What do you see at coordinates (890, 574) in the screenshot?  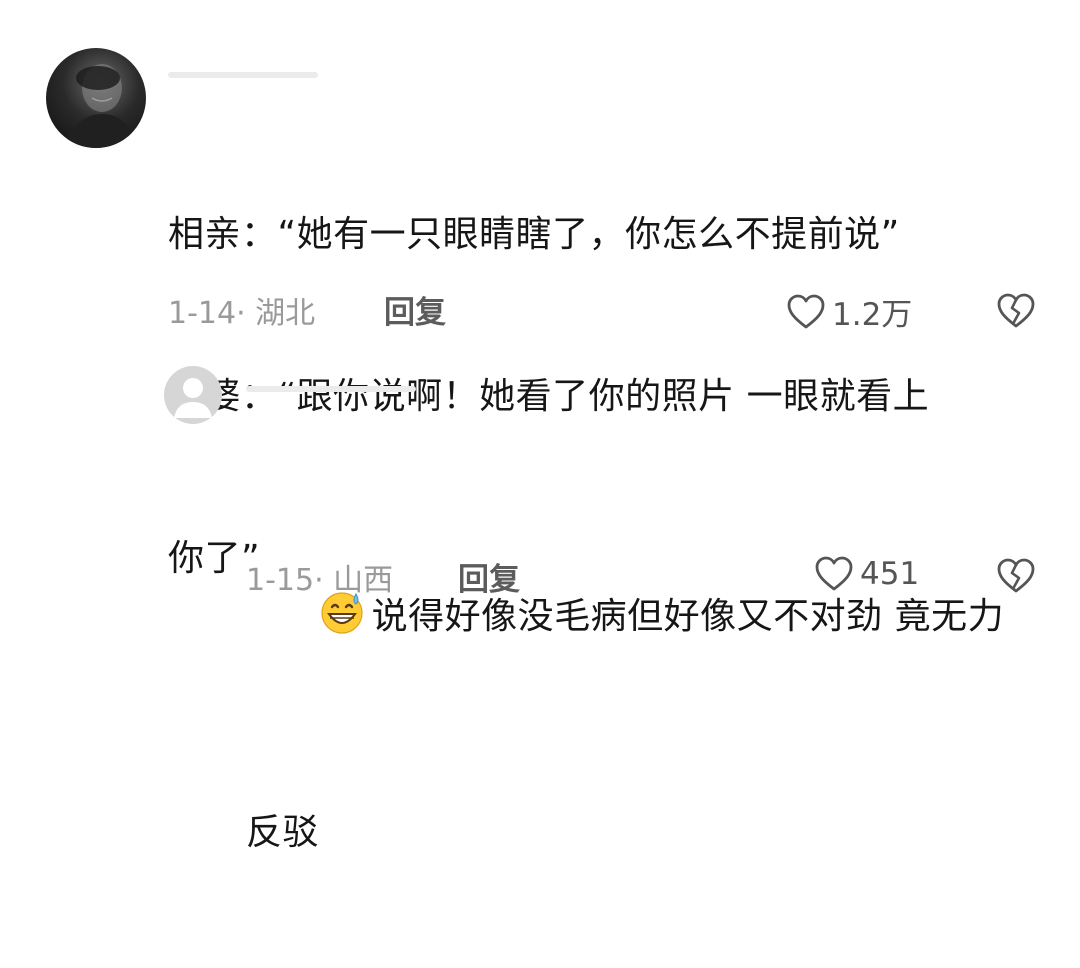 I see `like-count: 451` at bounding box center [890, 574].